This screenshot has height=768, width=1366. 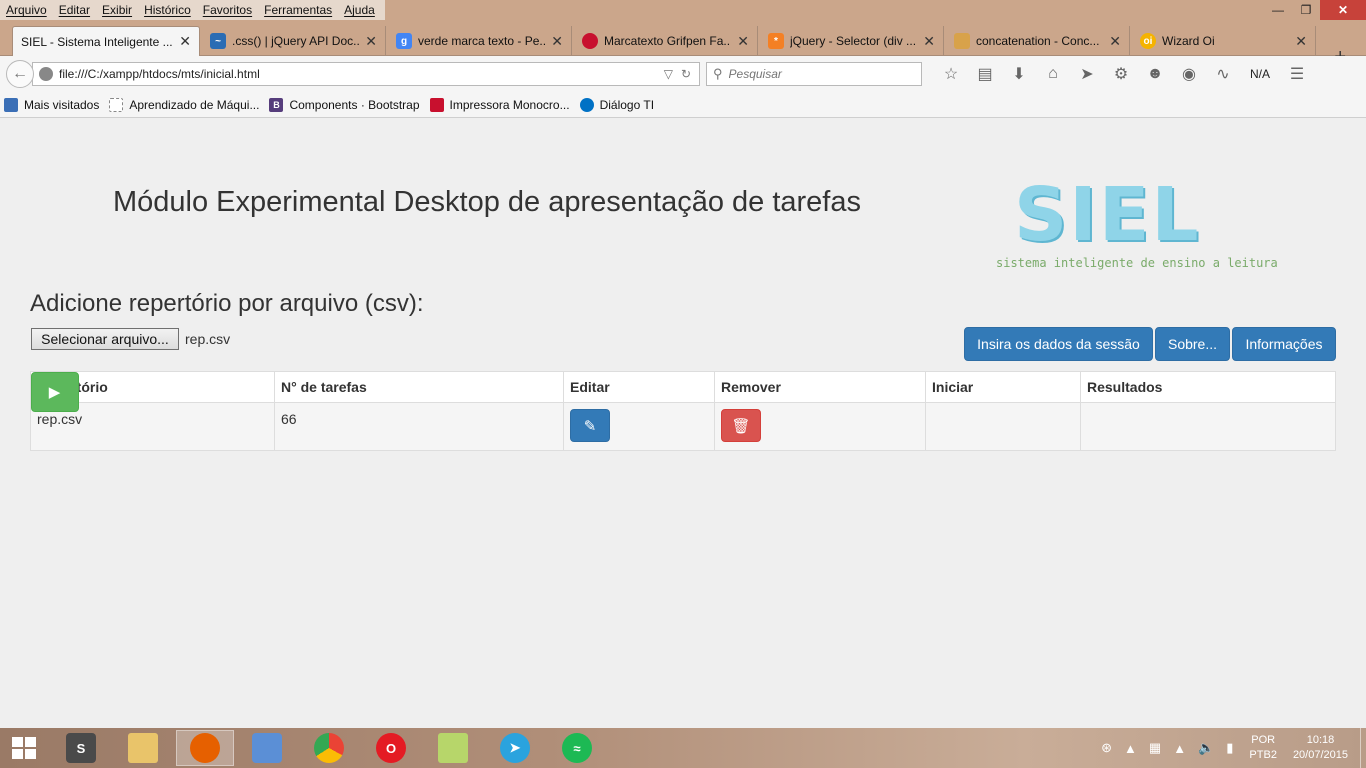 I want to click on sticky-notes-icon, so click(x=453, y=748).